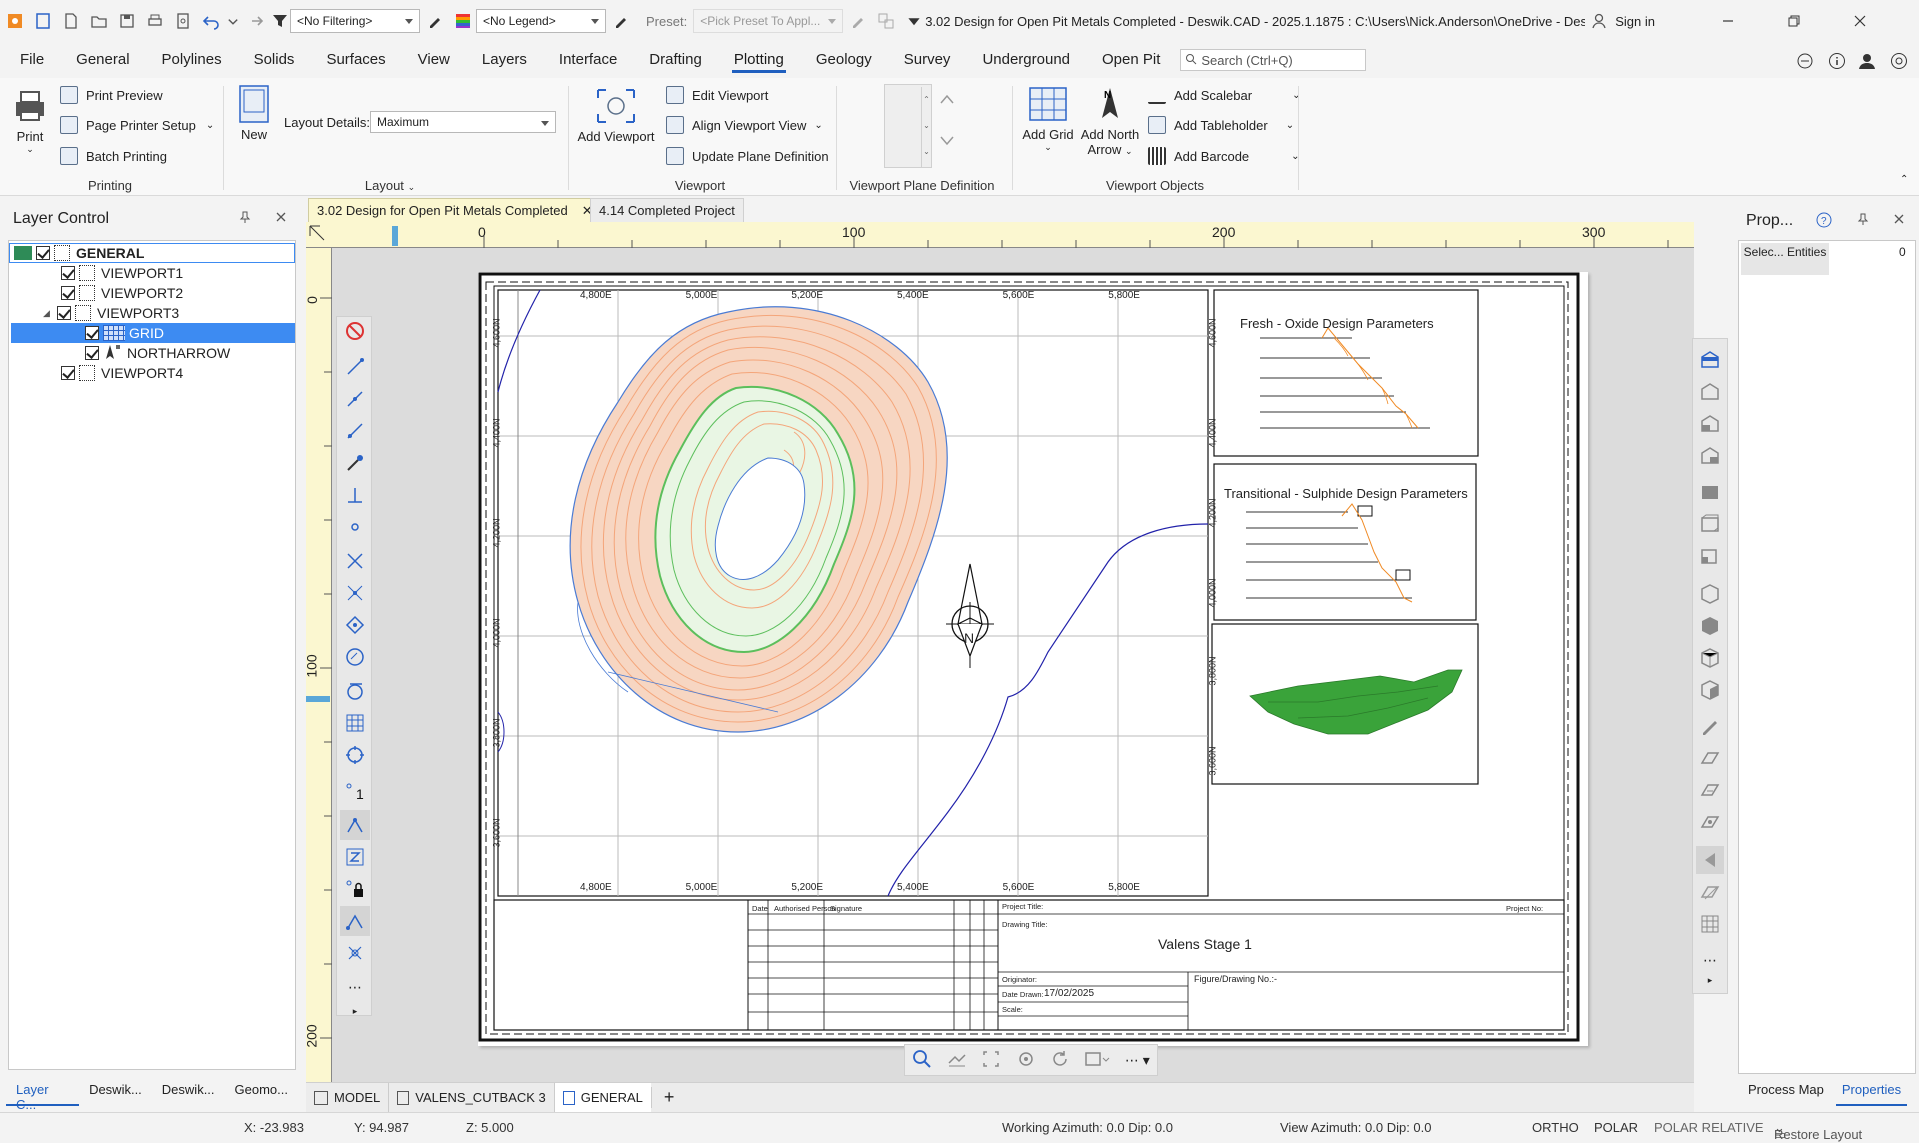  Describe the element at coordinates (71, 21) in the screenshot. I see `new-file-icon` at that location.